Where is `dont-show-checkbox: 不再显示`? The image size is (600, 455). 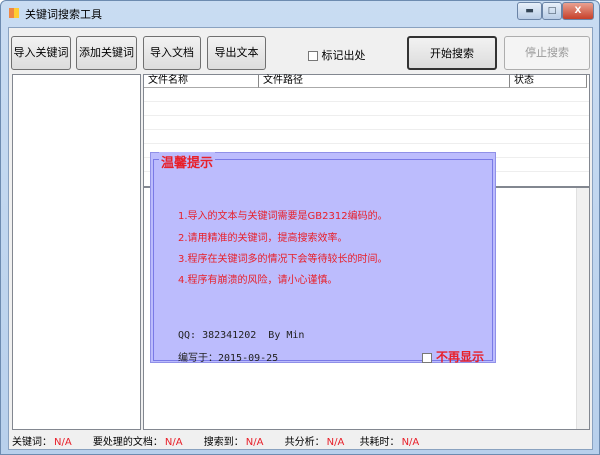
dont-show-checkbox: 不再显示 is located at coordinates (452, 356).